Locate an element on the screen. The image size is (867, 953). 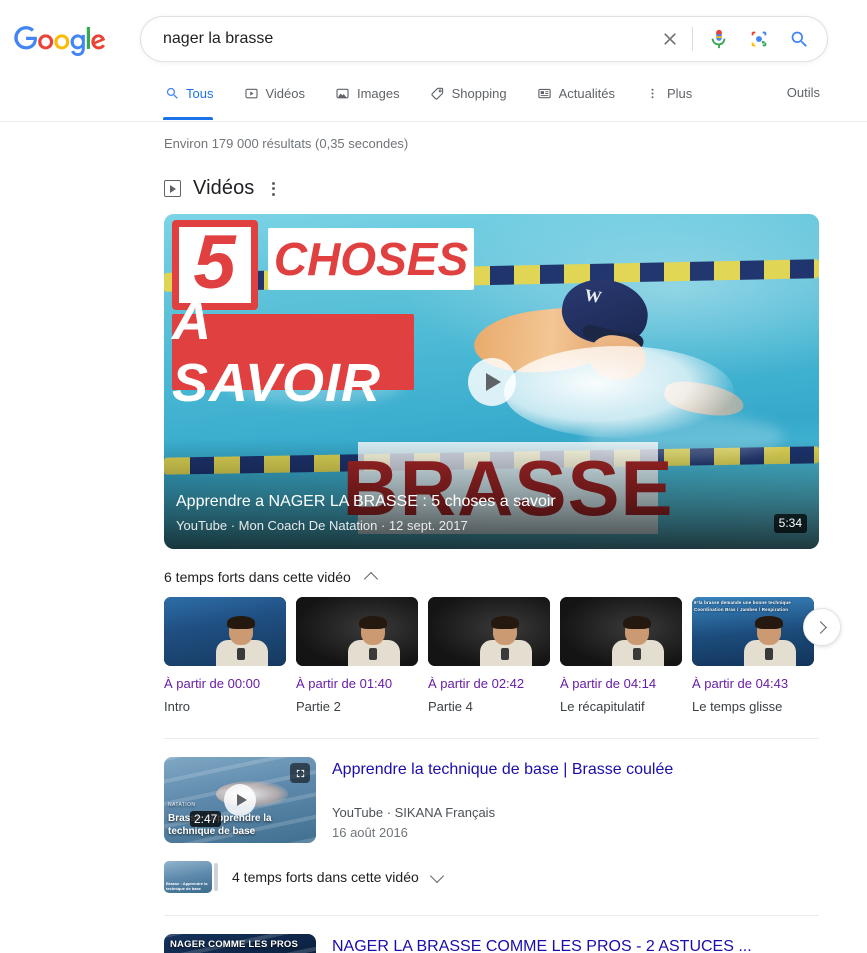
tab-tous: Tous is located at coordinates (193, 99).